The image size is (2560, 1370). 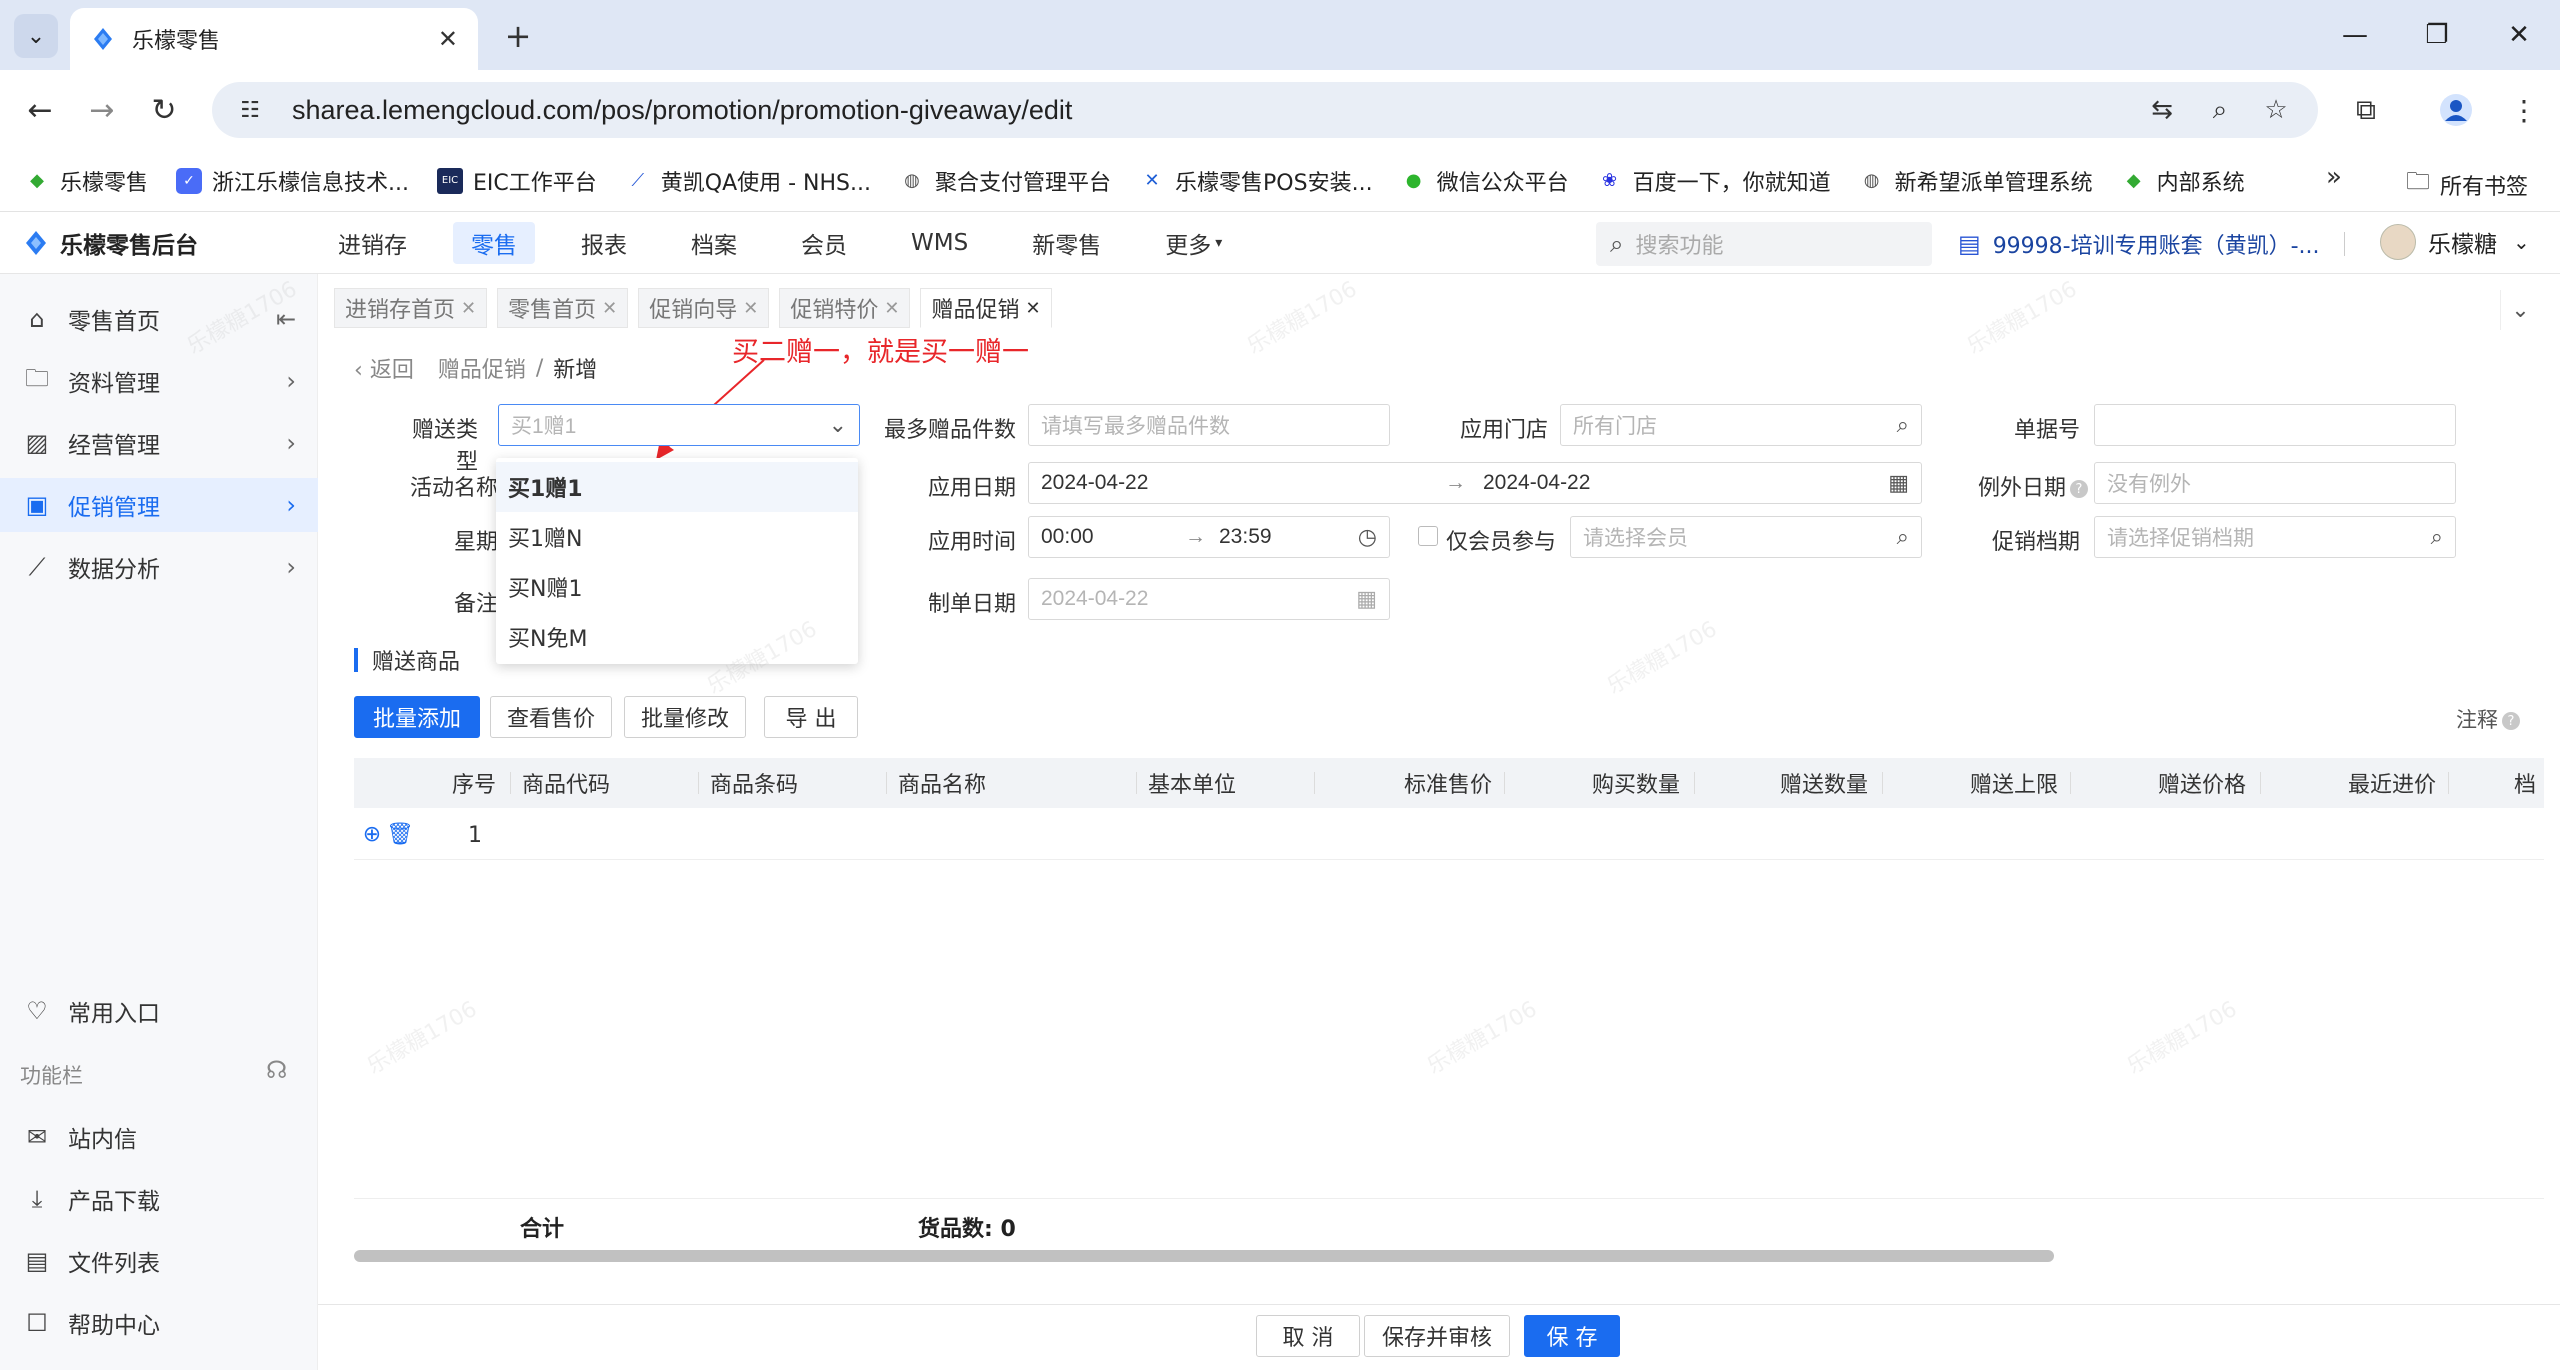 What do you see at coordinates (384, 368) in the screenshot?
I see `back-link: ‹ 返回` at bounding box center [384, 368].